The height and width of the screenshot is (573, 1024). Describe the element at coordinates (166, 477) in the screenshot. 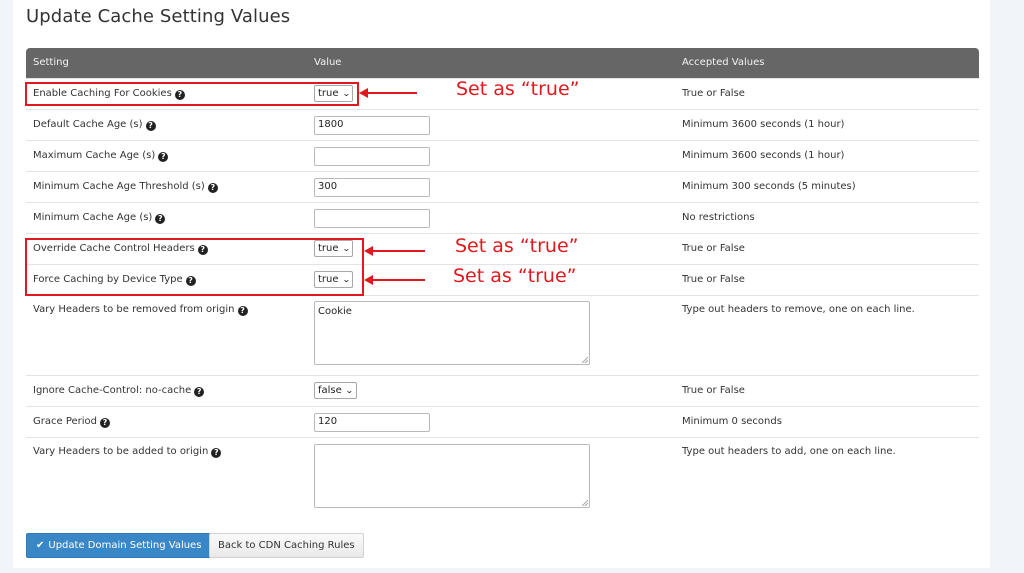

I see `setting-label-cell: Vary Headers to be added to origin?` at that location.